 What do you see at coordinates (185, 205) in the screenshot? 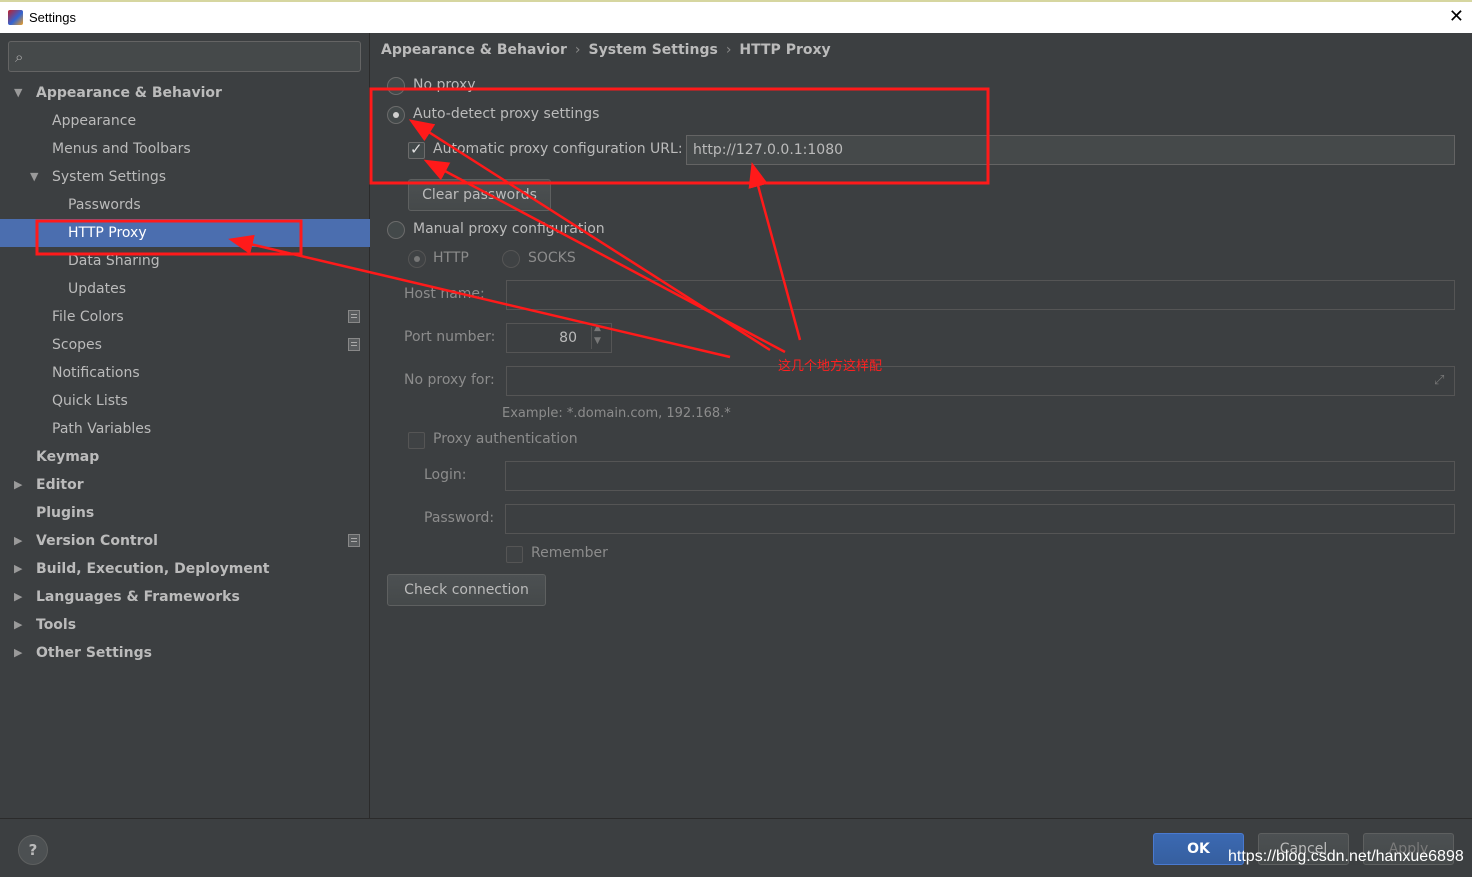
I see `sidebar-item-passwords: Passwords` at bounding box center [185, 205].